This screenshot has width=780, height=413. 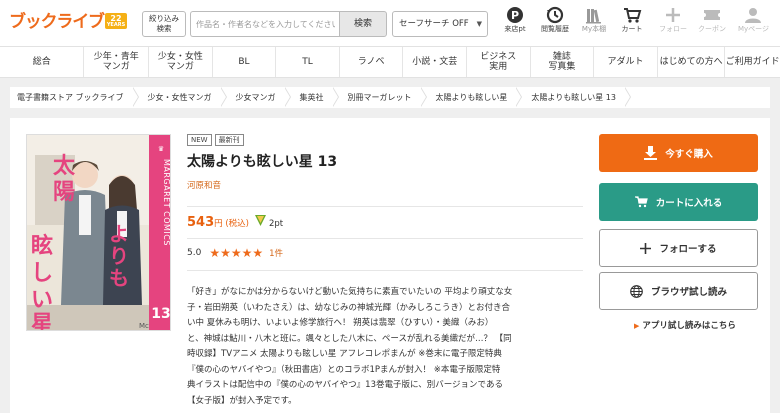 What do you see at coordinates (119, 256) in the screenshot?
I see `cover-title-char: り` at bounding box center [119, 256].